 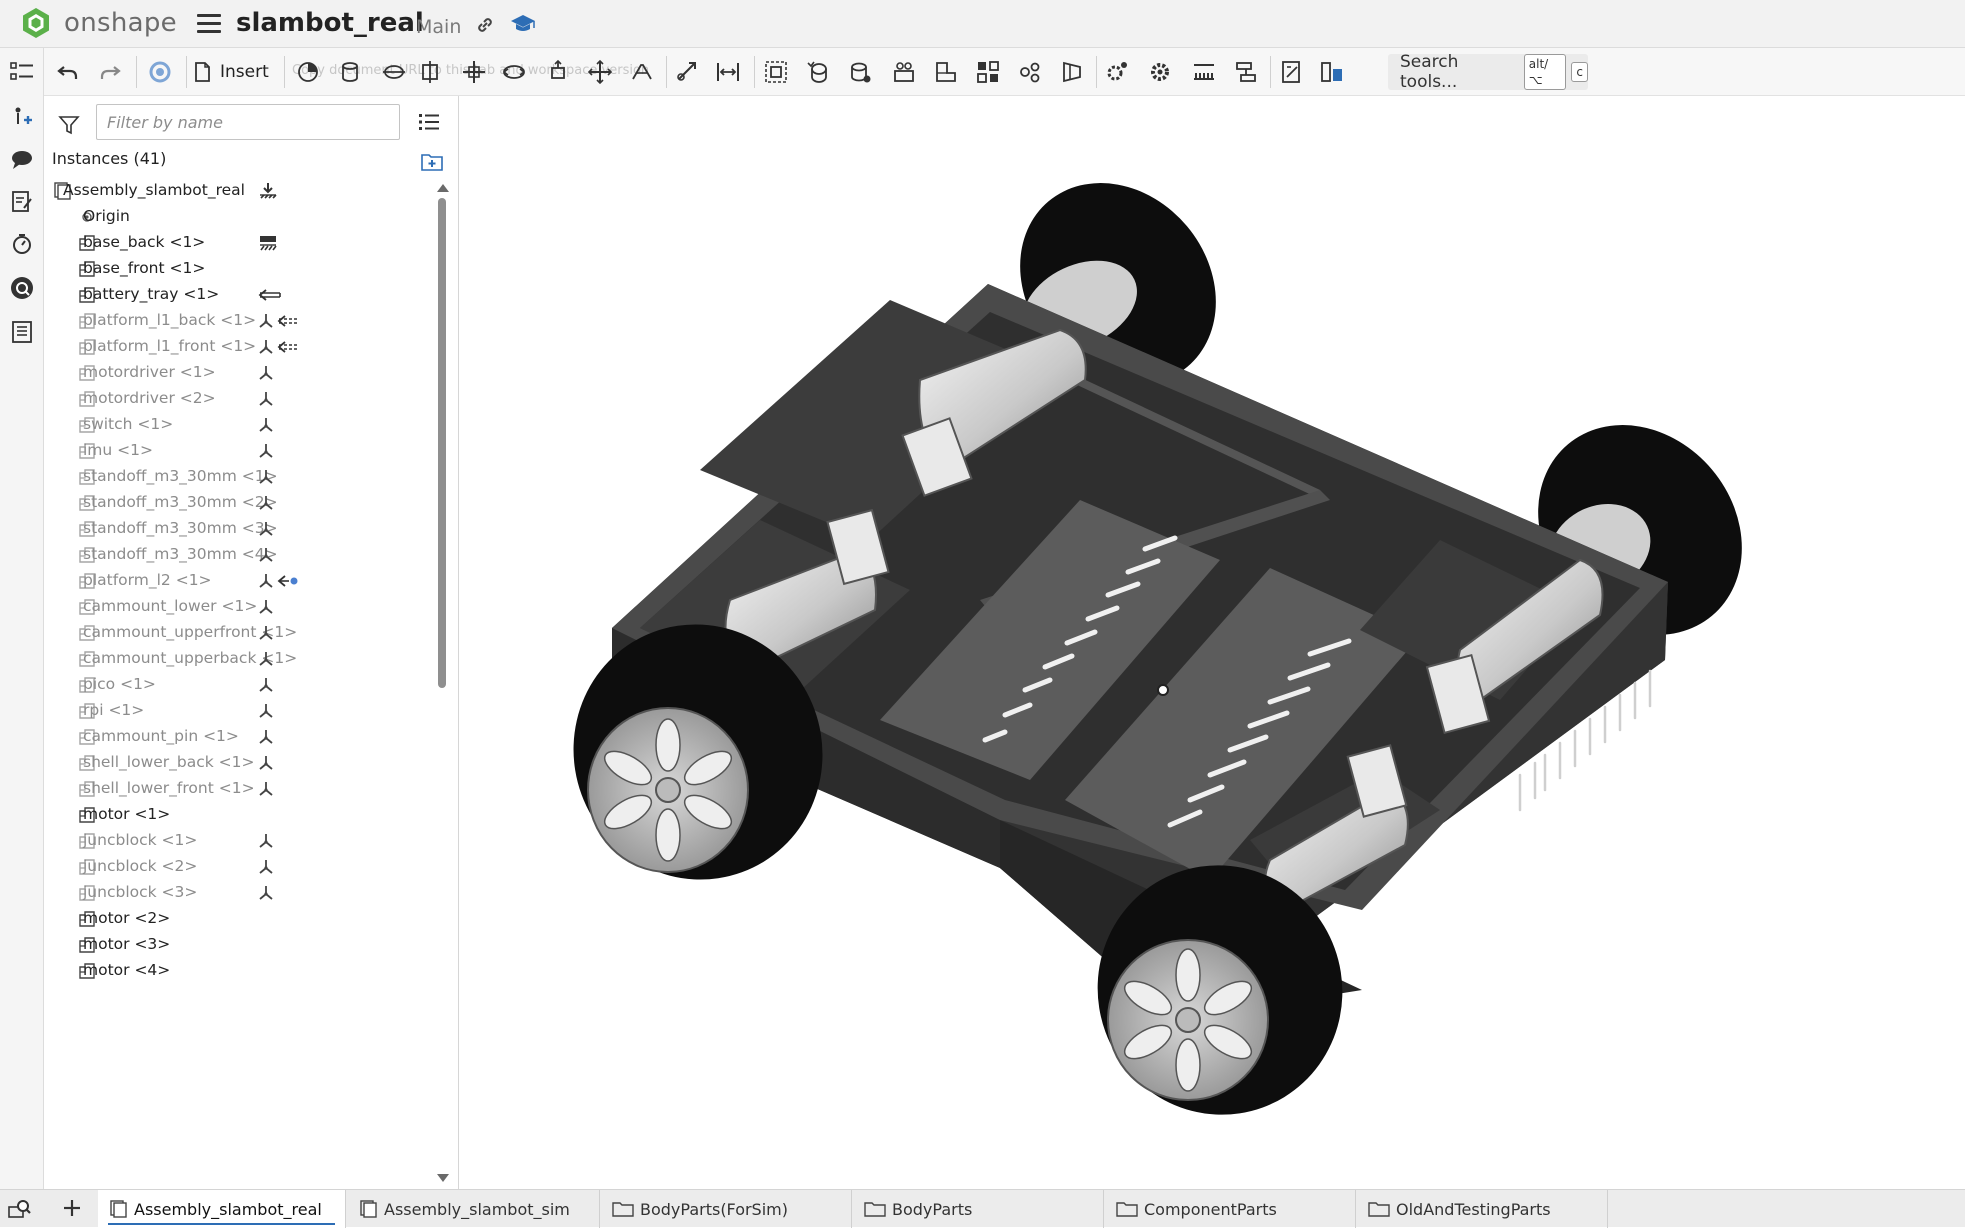 I want to click on branch-name: Main, so click(x=438, y=27).